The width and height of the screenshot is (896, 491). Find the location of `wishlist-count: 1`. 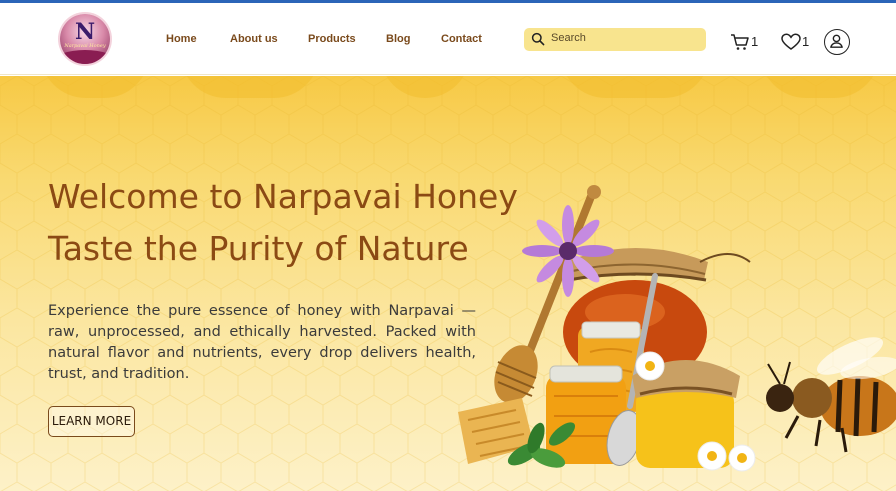

wishlist-count: 1 is located at coordinates (806, 41).